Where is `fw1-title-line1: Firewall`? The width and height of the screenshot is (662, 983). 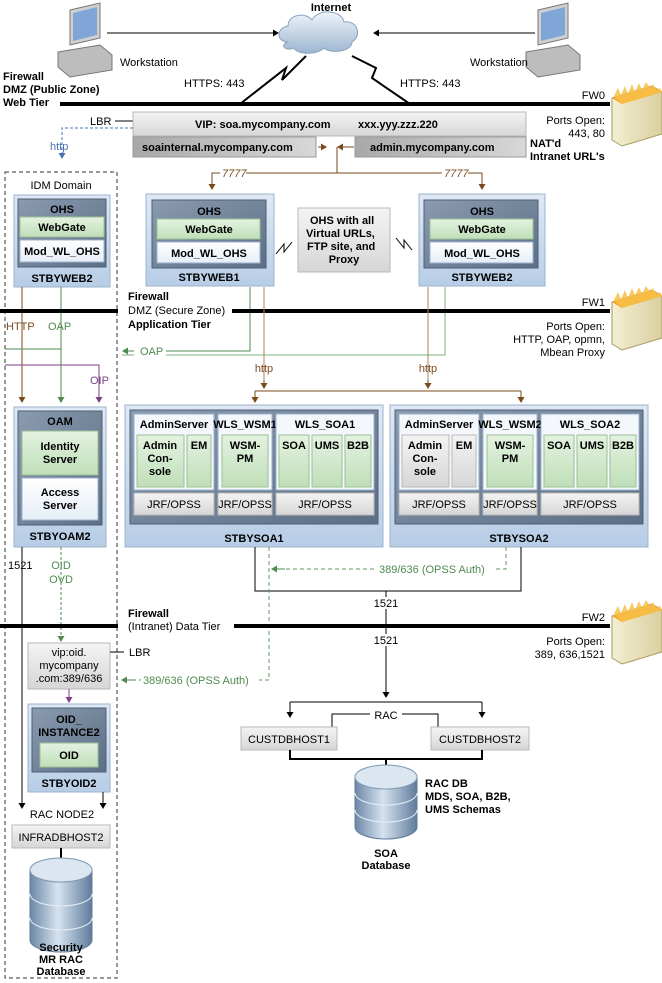
fw1-title-line1: Firewall is located at coordinates (148, 297).